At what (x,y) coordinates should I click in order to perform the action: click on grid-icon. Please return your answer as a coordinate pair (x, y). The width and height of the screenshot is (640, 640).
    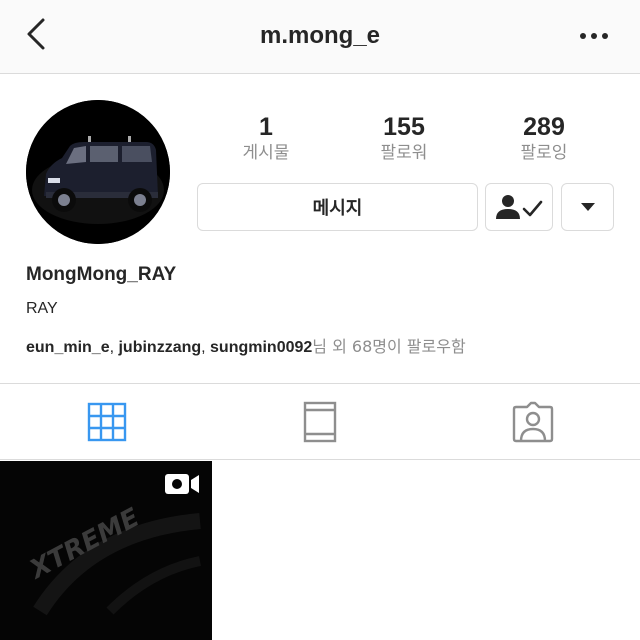
    Looking at the image, I should click on (106, 422).